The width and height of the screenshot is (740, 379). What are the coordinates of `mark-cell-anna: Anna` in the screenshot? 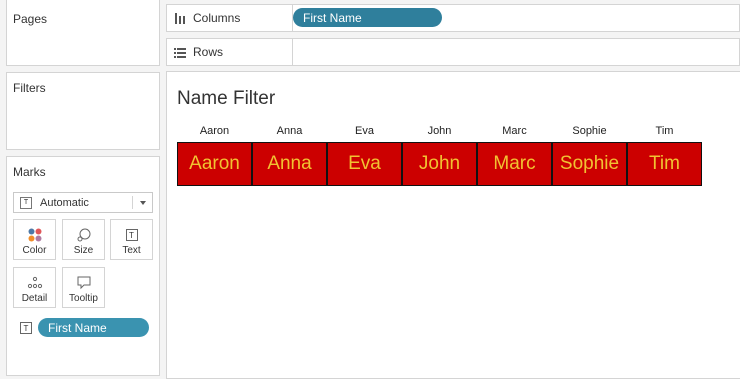 It's located at (289, 164).